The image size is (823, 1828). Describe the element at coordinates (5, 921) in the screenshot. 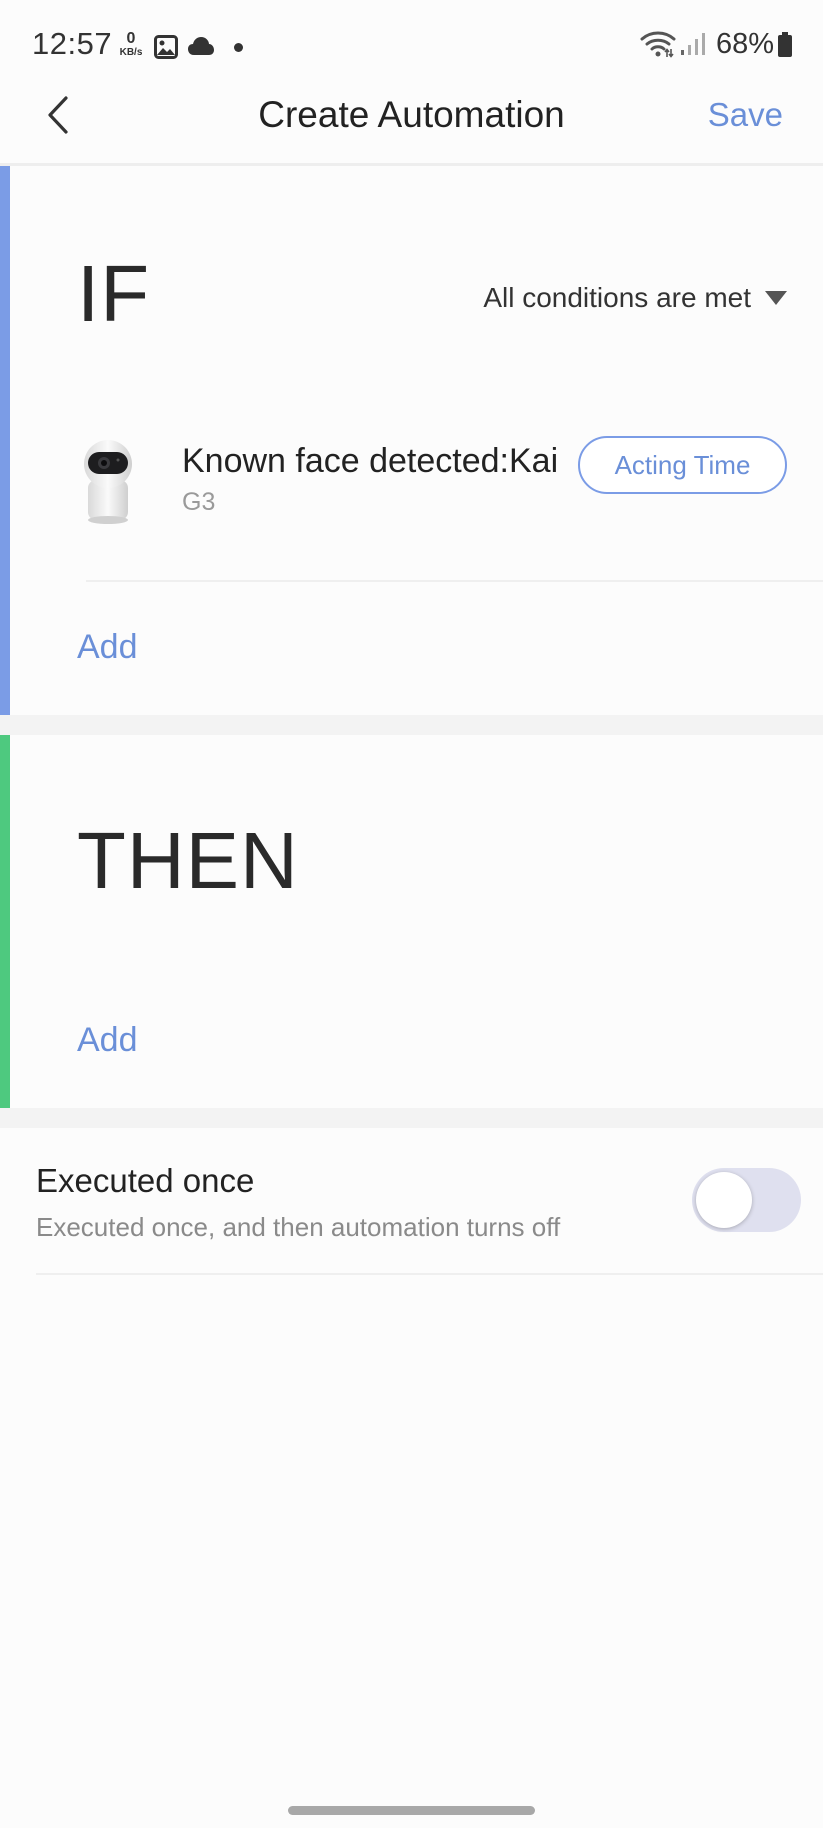

I see `then-accent-bar` at that location.